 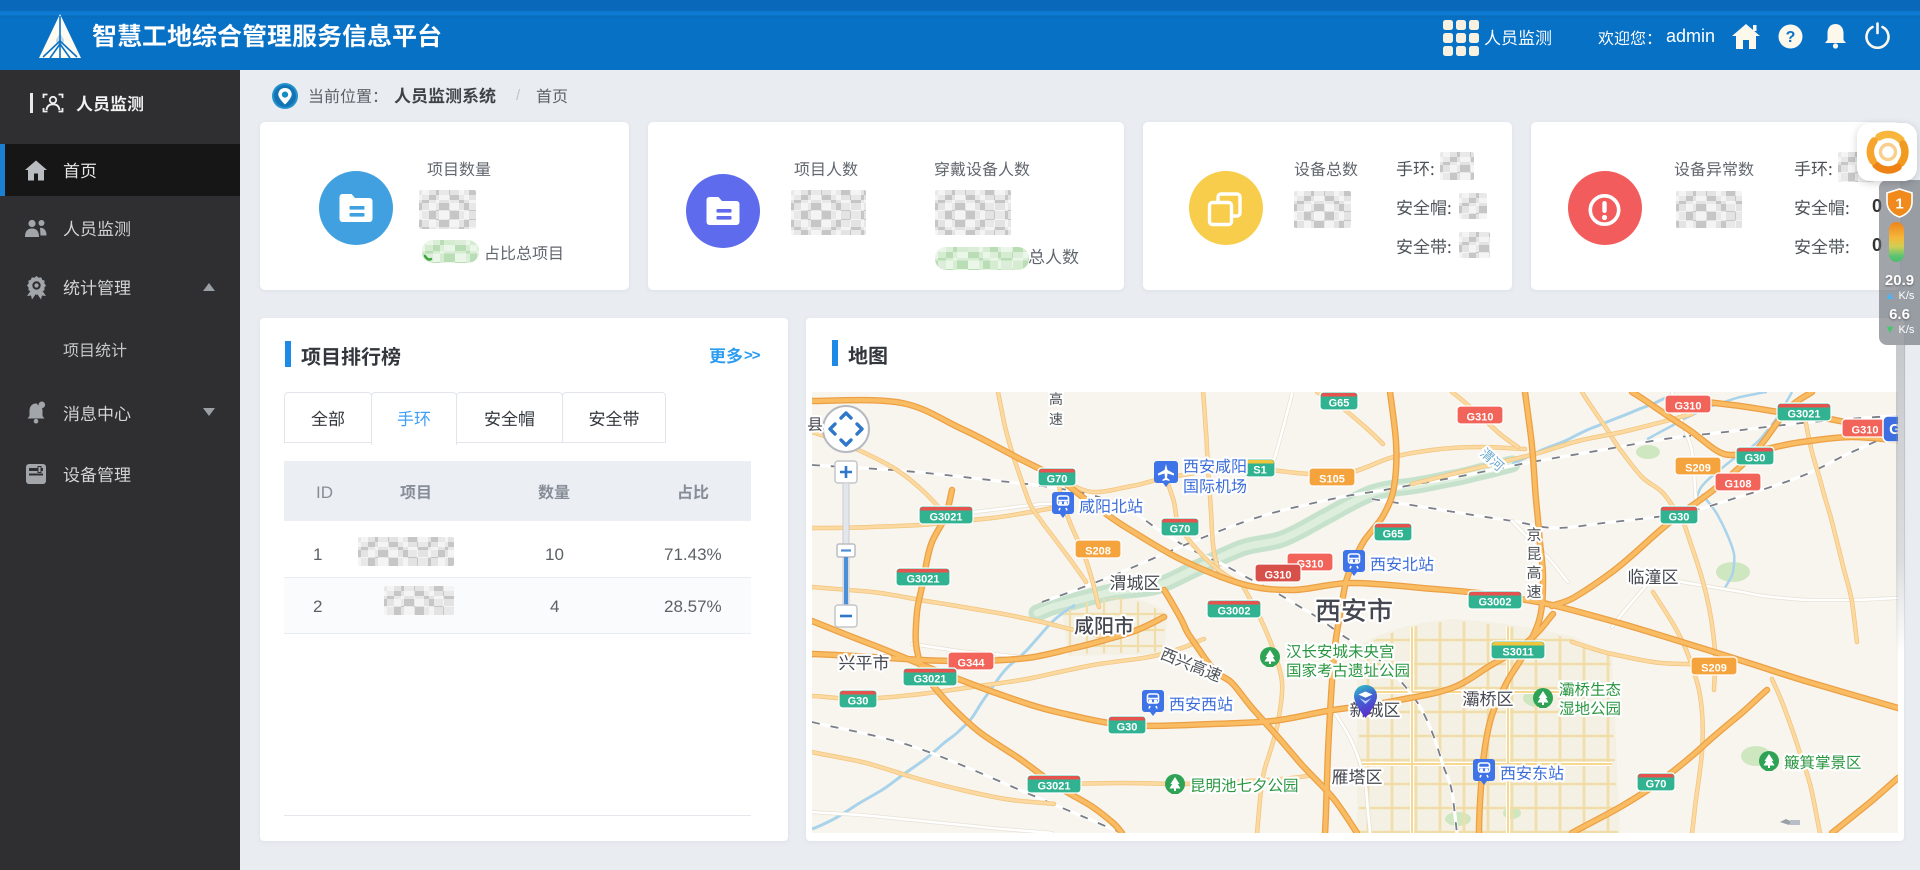 What do you see at coordinates (972, 664) in the screenshot?
I see `svg-text: G344` at bounding box center [972, 664].